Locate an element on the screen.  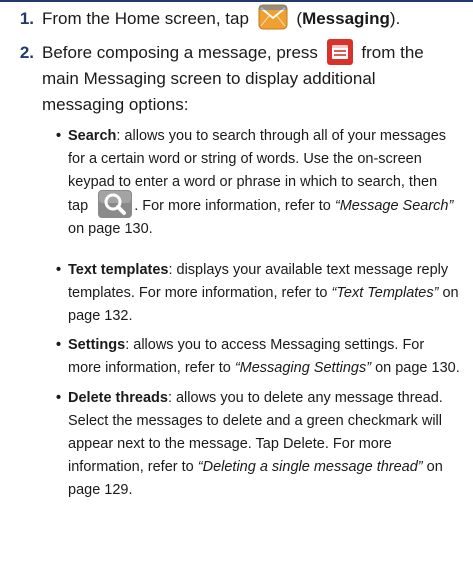
step-text: From the Home screen, tap (Messaging). is located at coordinates (247, 18).